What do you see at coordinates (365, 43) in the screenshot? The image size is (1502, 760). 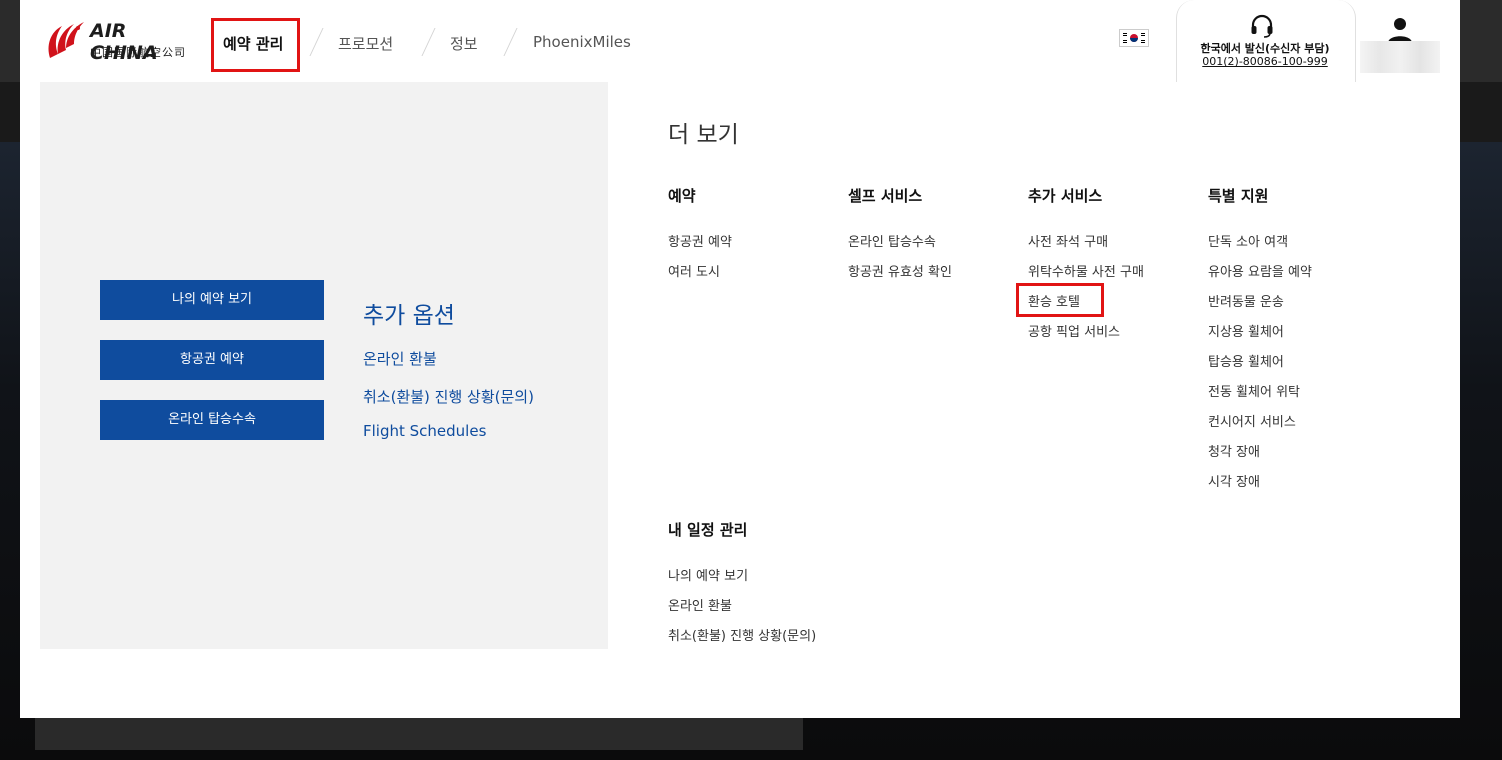 I see `nav-promotion: 프로모션` at bounding box center [365, 43].